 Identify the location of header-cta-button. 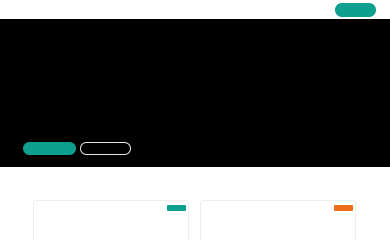
(355, 10).